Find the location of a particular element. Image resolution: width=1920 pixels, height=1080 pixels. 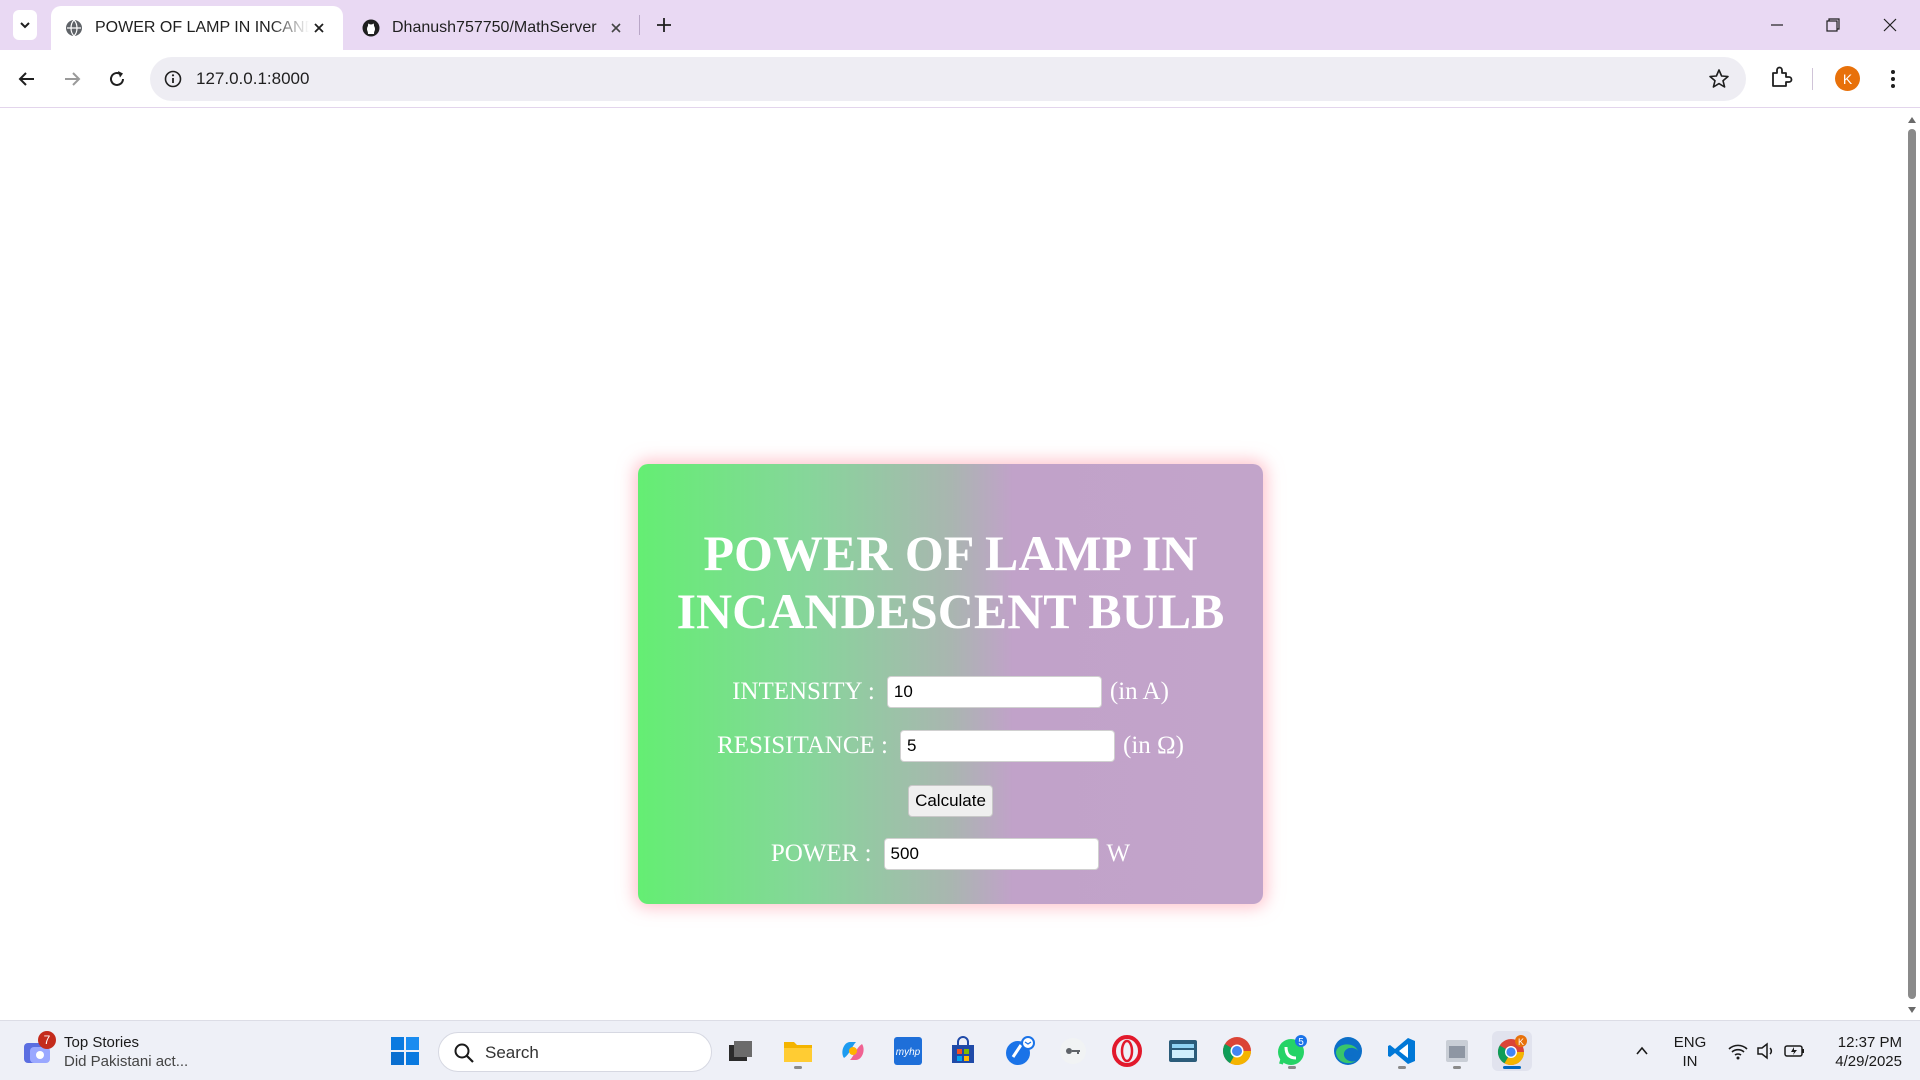

mail-app-icon is located at coordinates (1020, 1050).